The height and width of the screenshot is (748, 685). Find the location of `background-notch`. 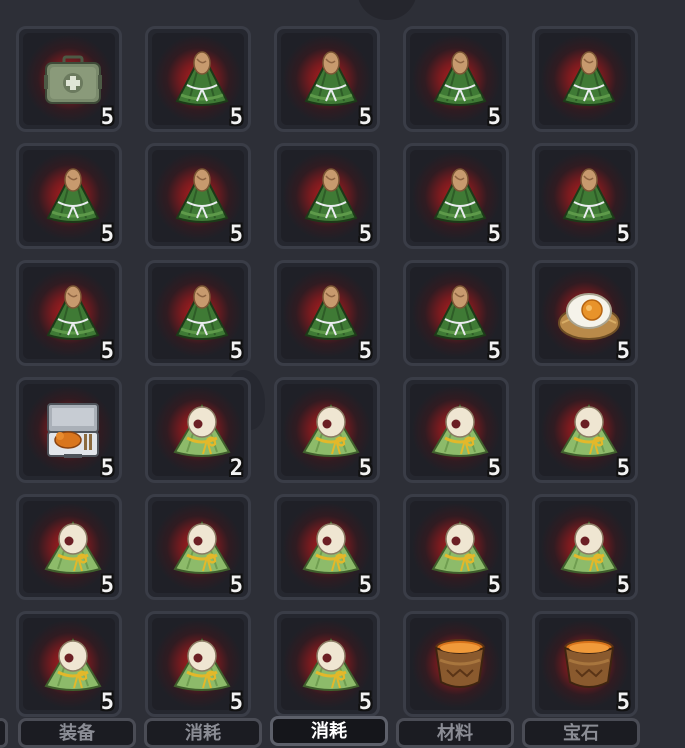

background-notch is located at coordinates (387, 10).